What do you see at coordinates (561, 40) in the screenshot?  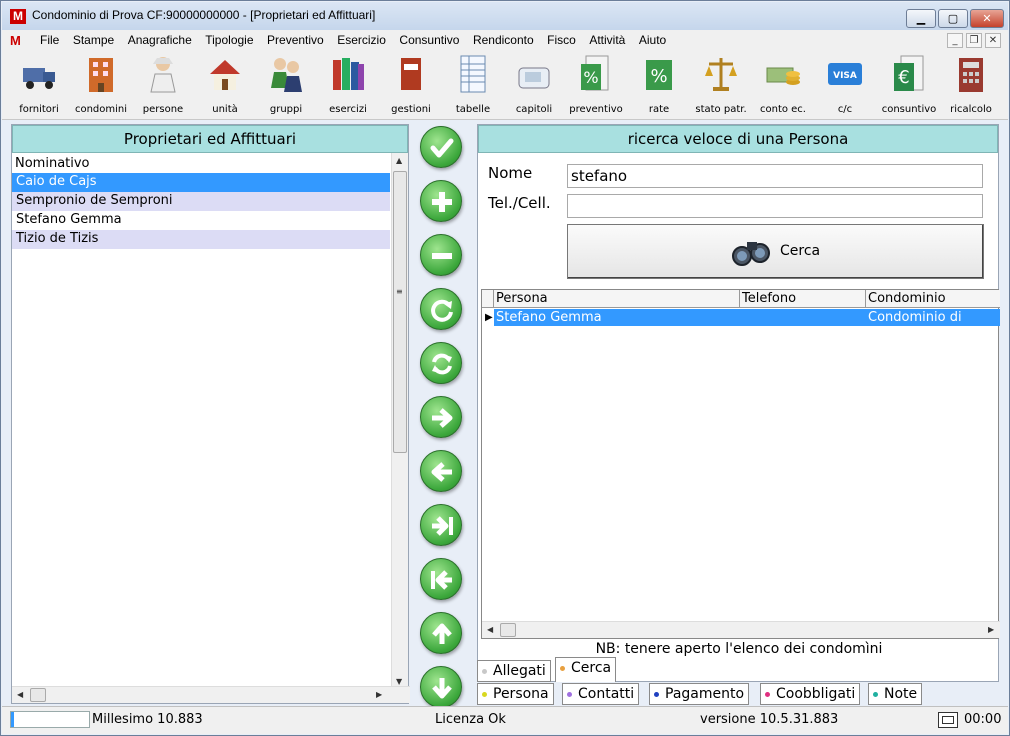 I see `menu-item-fisco: Fisco` at bounding box center [561, 40].